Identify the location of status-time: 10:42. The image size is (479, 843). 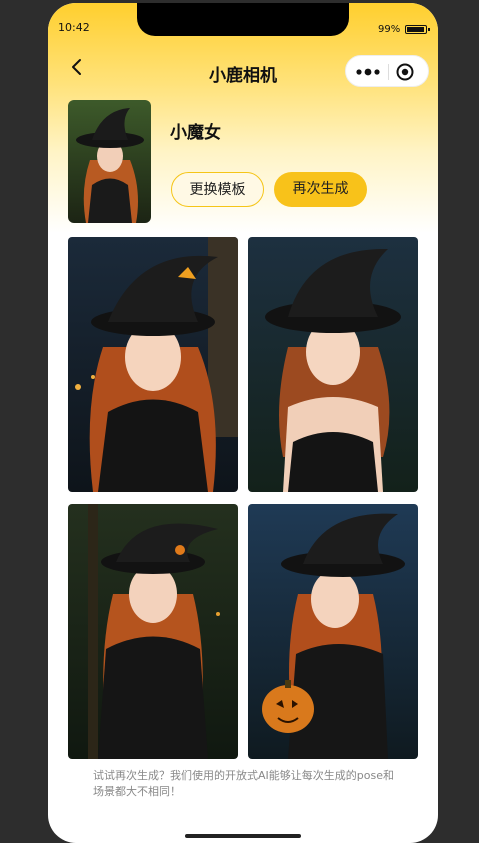
(74, 27).